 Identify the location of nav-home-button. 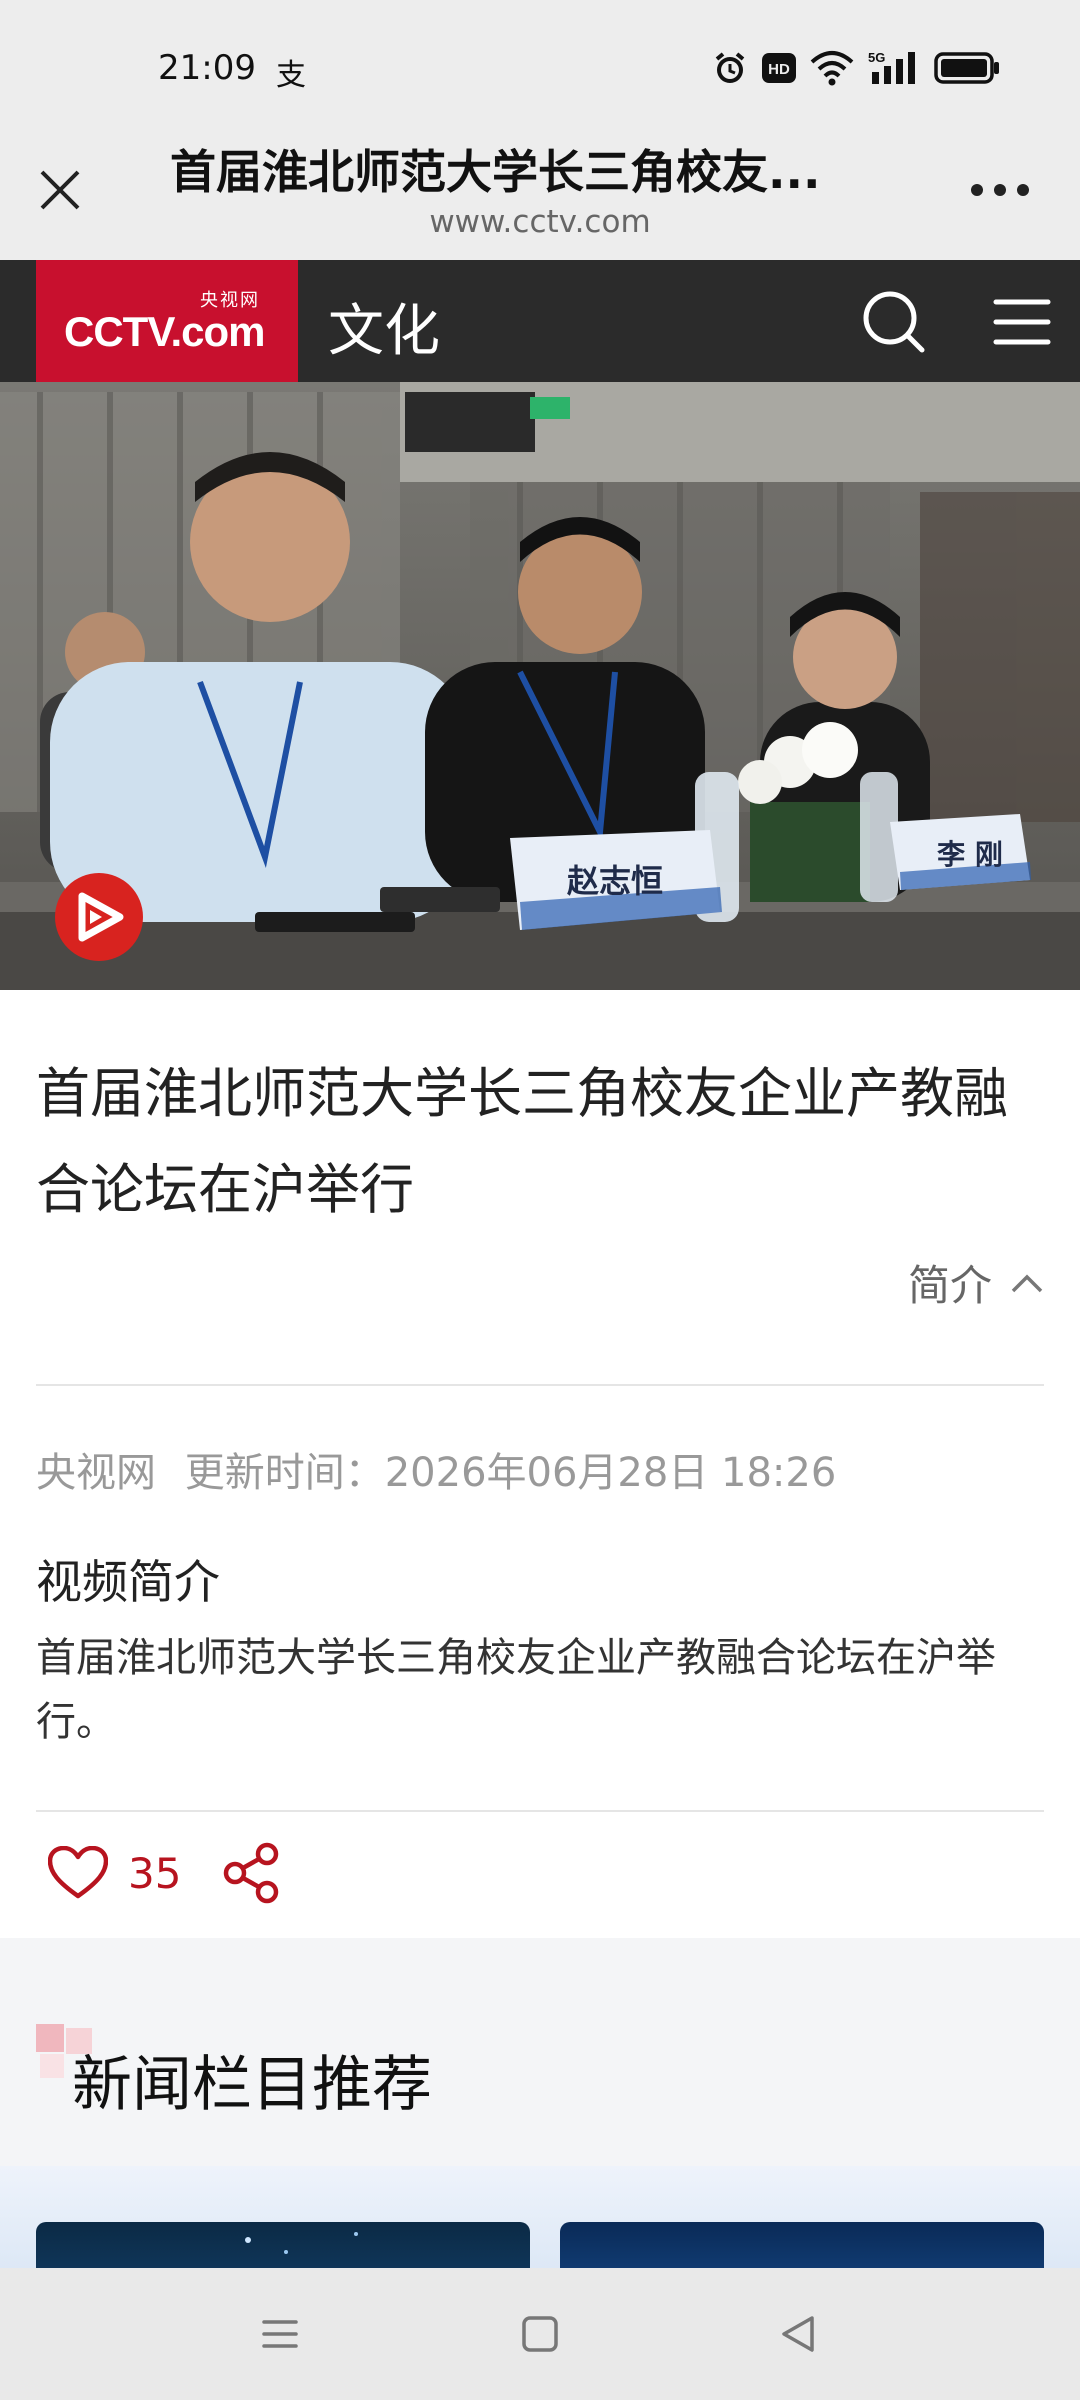
(540, 2334).